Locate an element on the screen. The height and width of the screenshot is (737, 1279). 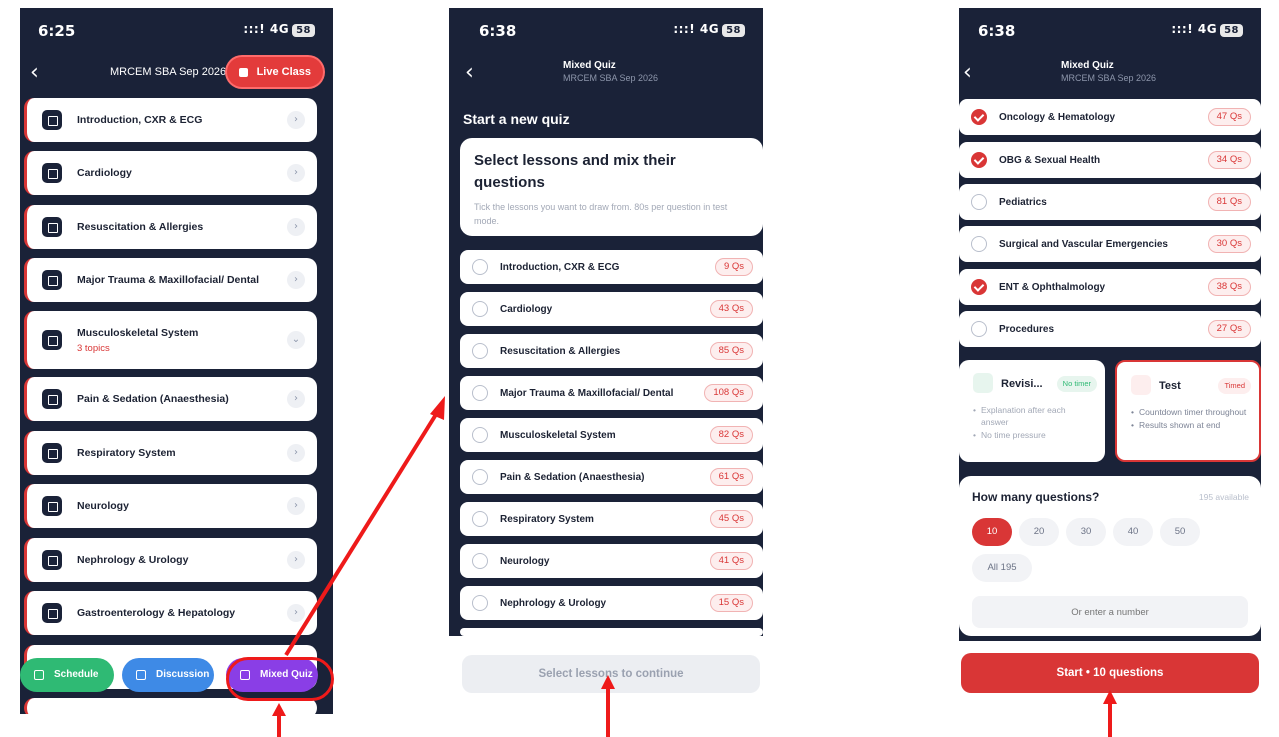
arrow-line is located at coordinates (363, 531).